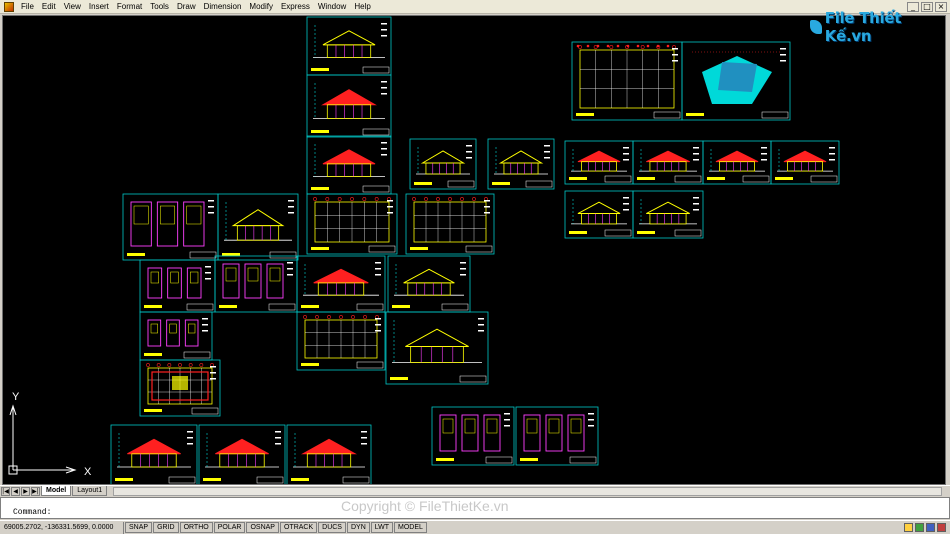 The height and width of the screenshot is (534, 950). Describe the element at coordinates (382, 527) in the screenshot. I see `lwt-toggle: LWT` at that location.